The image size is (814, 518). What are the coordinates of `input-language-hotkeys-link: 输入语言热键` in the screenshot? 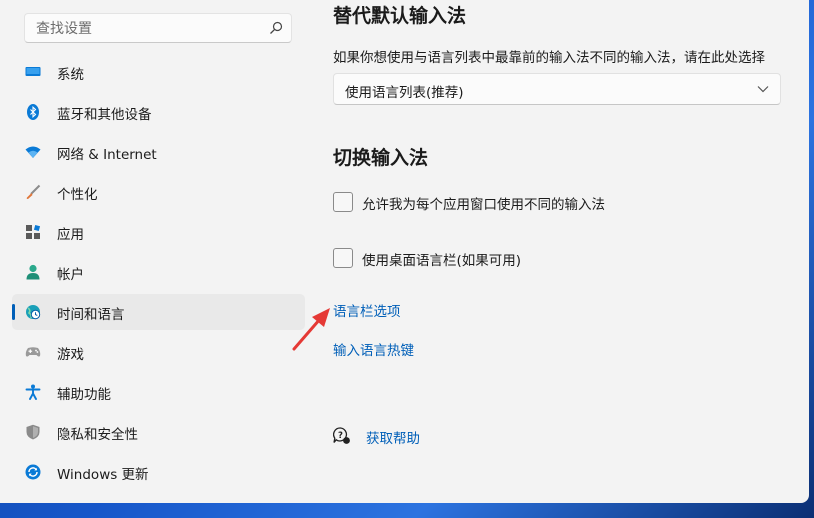 It's located at (373, 349).